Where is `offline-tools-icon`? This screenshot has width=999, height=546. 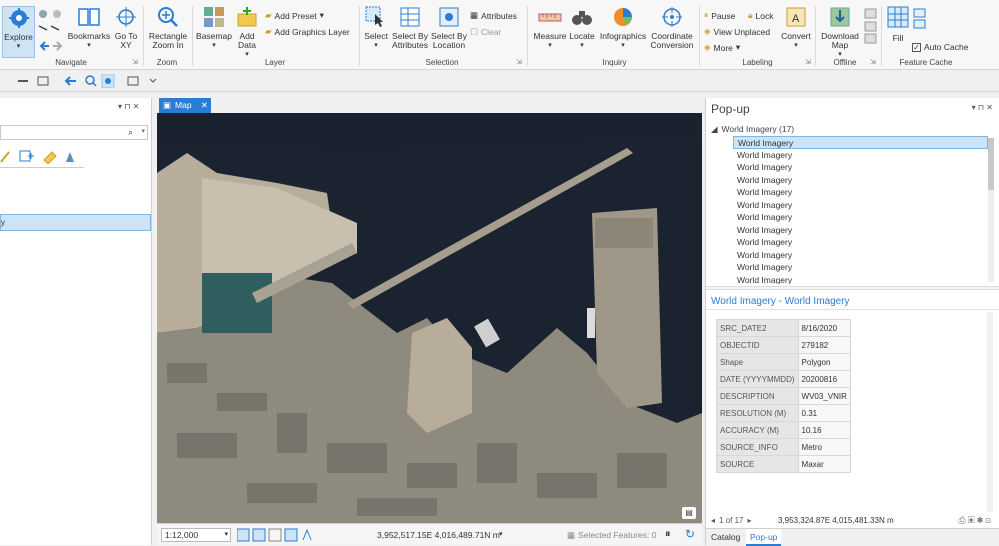 offline-tools-icon is located at coordinates (871, 26).